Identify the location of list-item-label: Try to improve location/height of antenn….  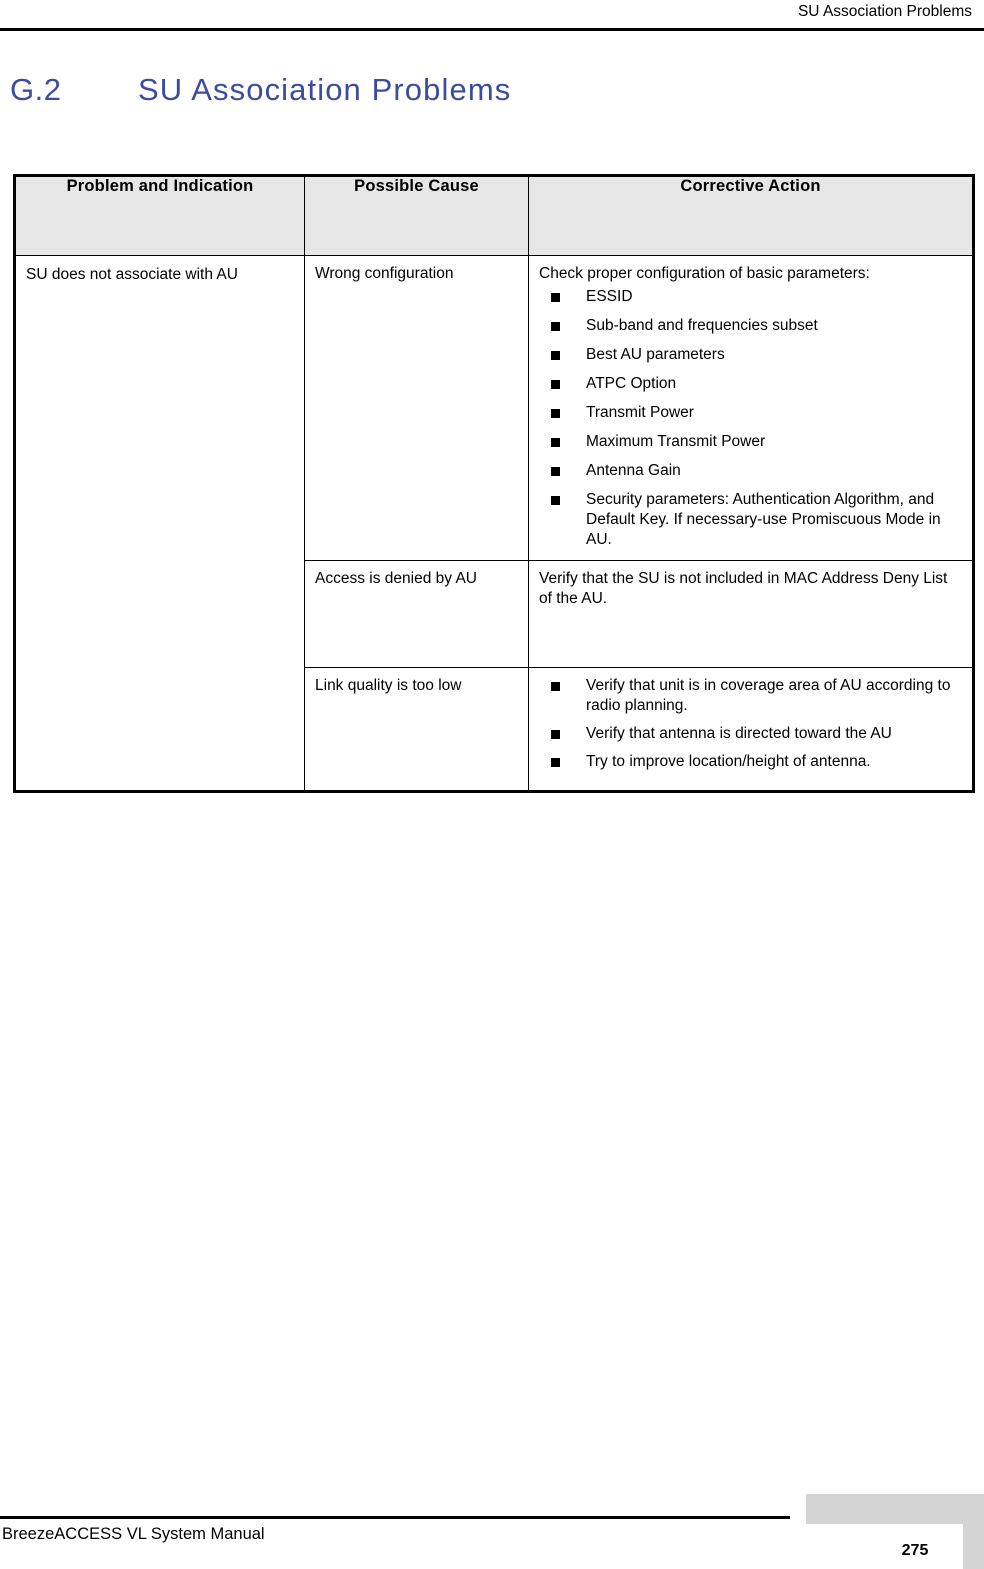
(728, 761).